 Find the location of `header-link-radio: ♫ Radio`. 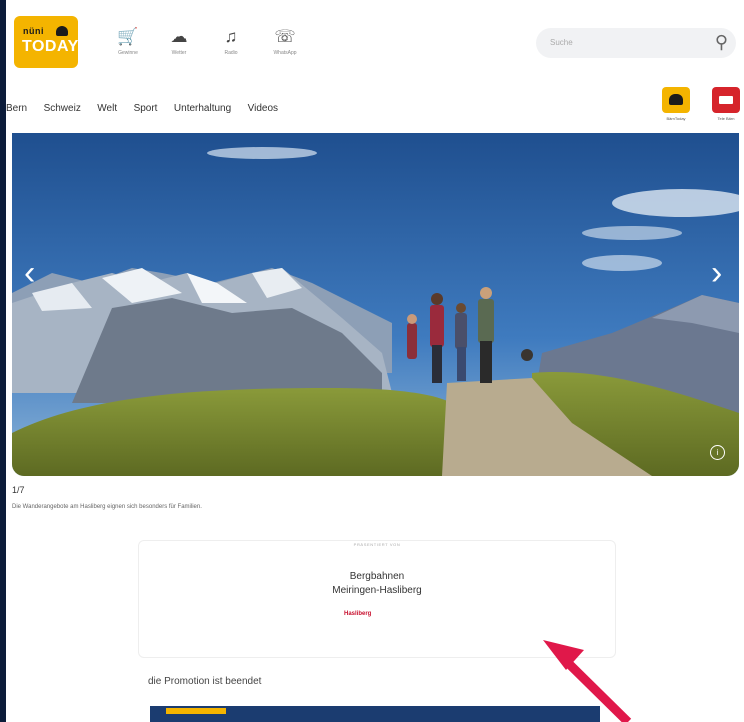

header-link-radio: ♫ Radio is located at coordinates (231, 42).